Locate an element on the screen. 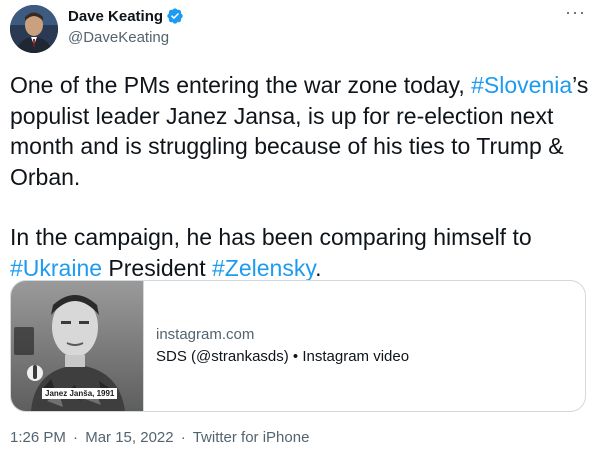 The height and width of the screenshot is (462, 600). author-block: Dave Keating @DaveKeating is located at coordinates (126, 26).